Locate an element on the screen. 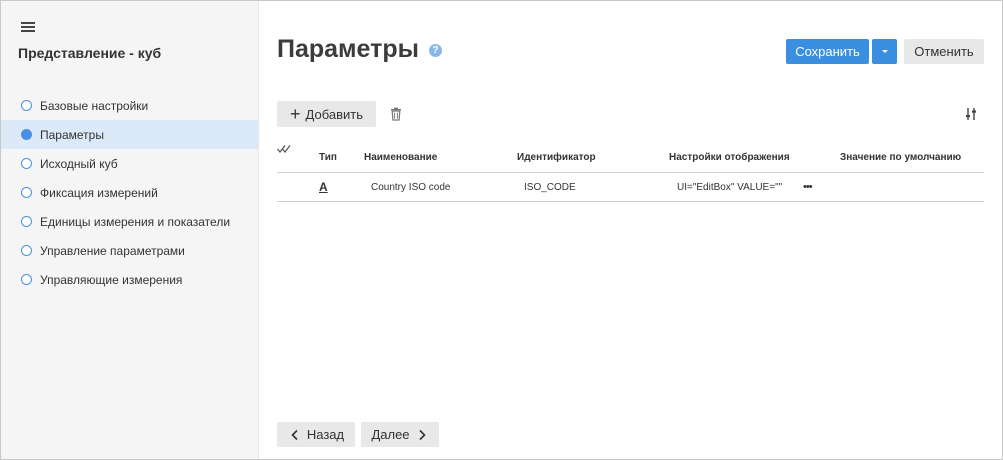 The height and width of the screenshot is (460, 1003). caret-down-icon is located at coordinates (884, 51).